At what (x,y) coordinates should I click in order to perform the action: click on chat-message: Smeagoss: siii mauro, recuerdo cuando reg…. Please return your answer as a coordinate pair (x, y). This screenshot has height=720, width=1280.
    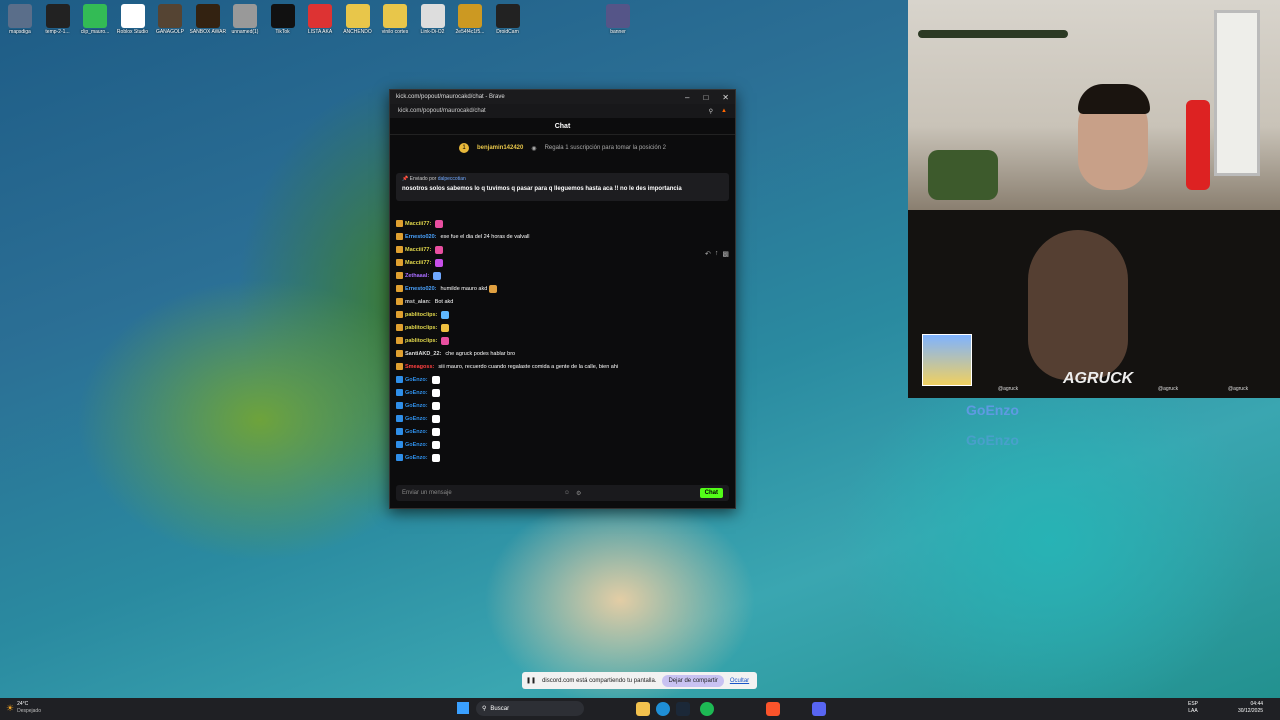
    Looking at the image, I should click on (561, 366).